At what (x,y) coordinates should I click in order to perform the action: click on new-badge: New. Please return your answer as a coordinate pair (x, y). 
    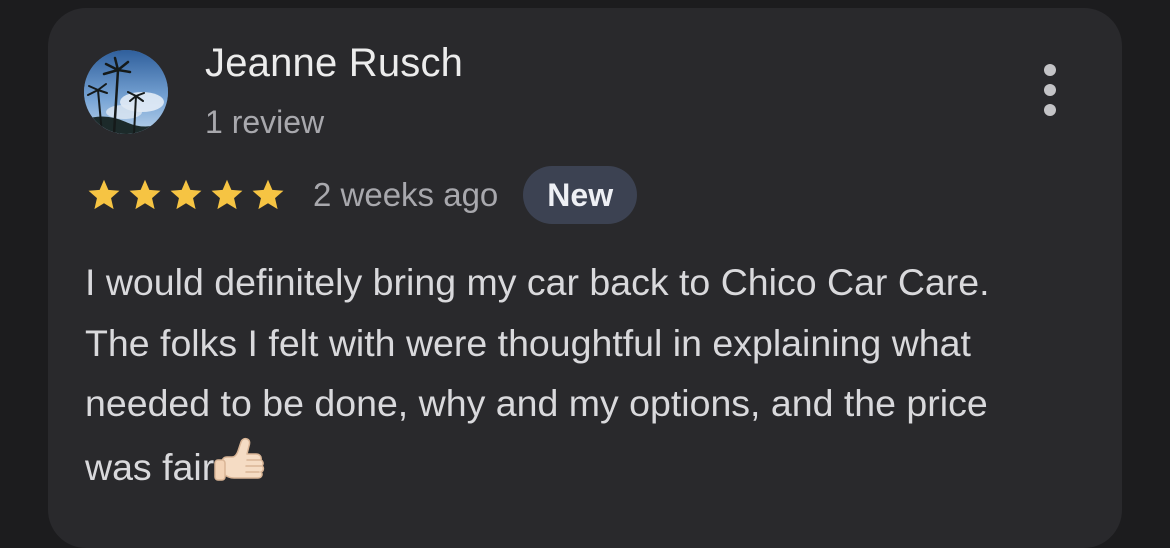
    Looking at the image, I should click on (580, 195).